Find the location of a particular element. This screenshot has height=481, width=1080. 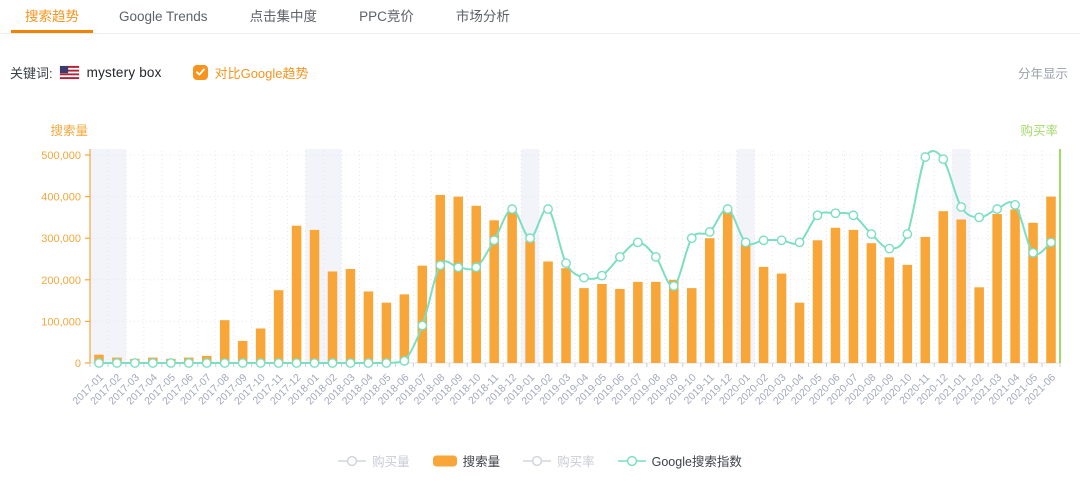

legend-item-purchase-rate: 购买率 is located at coordinates (559, 460).